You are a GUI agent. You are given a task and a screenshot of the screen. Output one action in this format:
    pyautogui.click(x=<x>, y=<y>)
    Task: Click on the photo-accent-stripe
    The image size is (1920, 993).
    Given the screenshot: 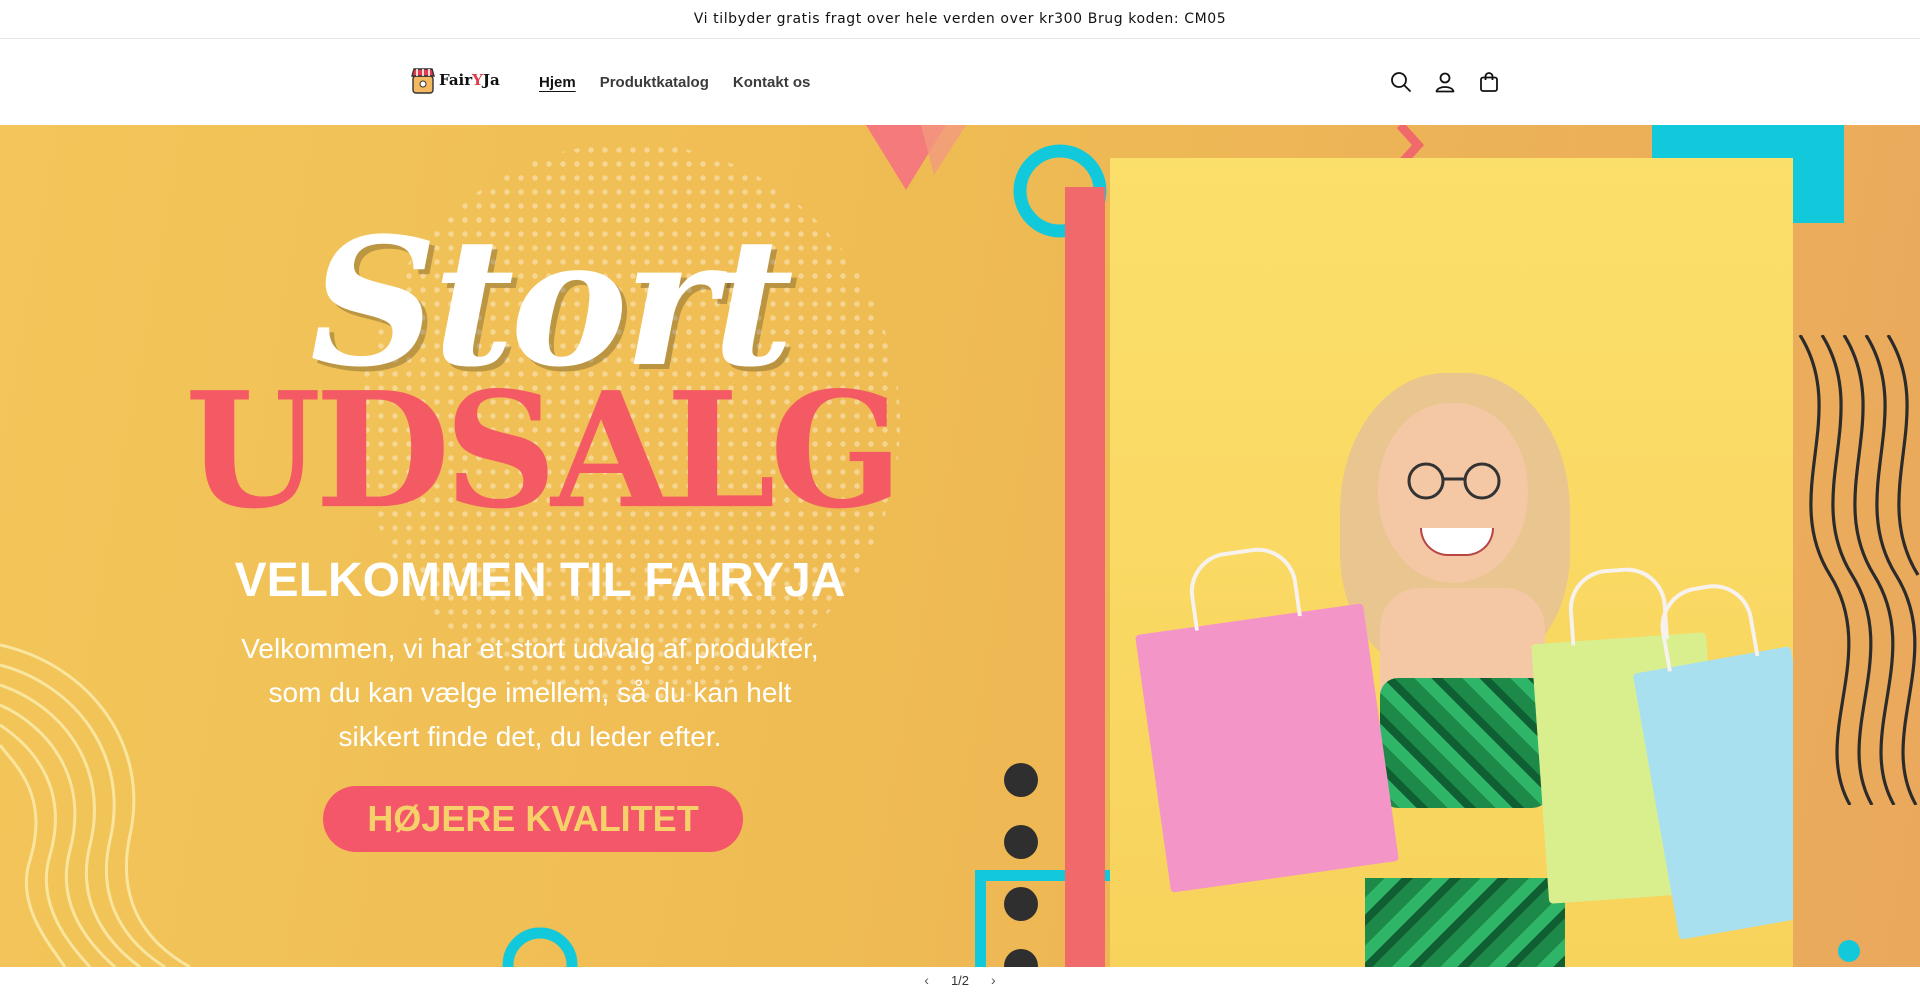 What is the action you would take?
    pyautogui.click(x=1085, y=577)
    